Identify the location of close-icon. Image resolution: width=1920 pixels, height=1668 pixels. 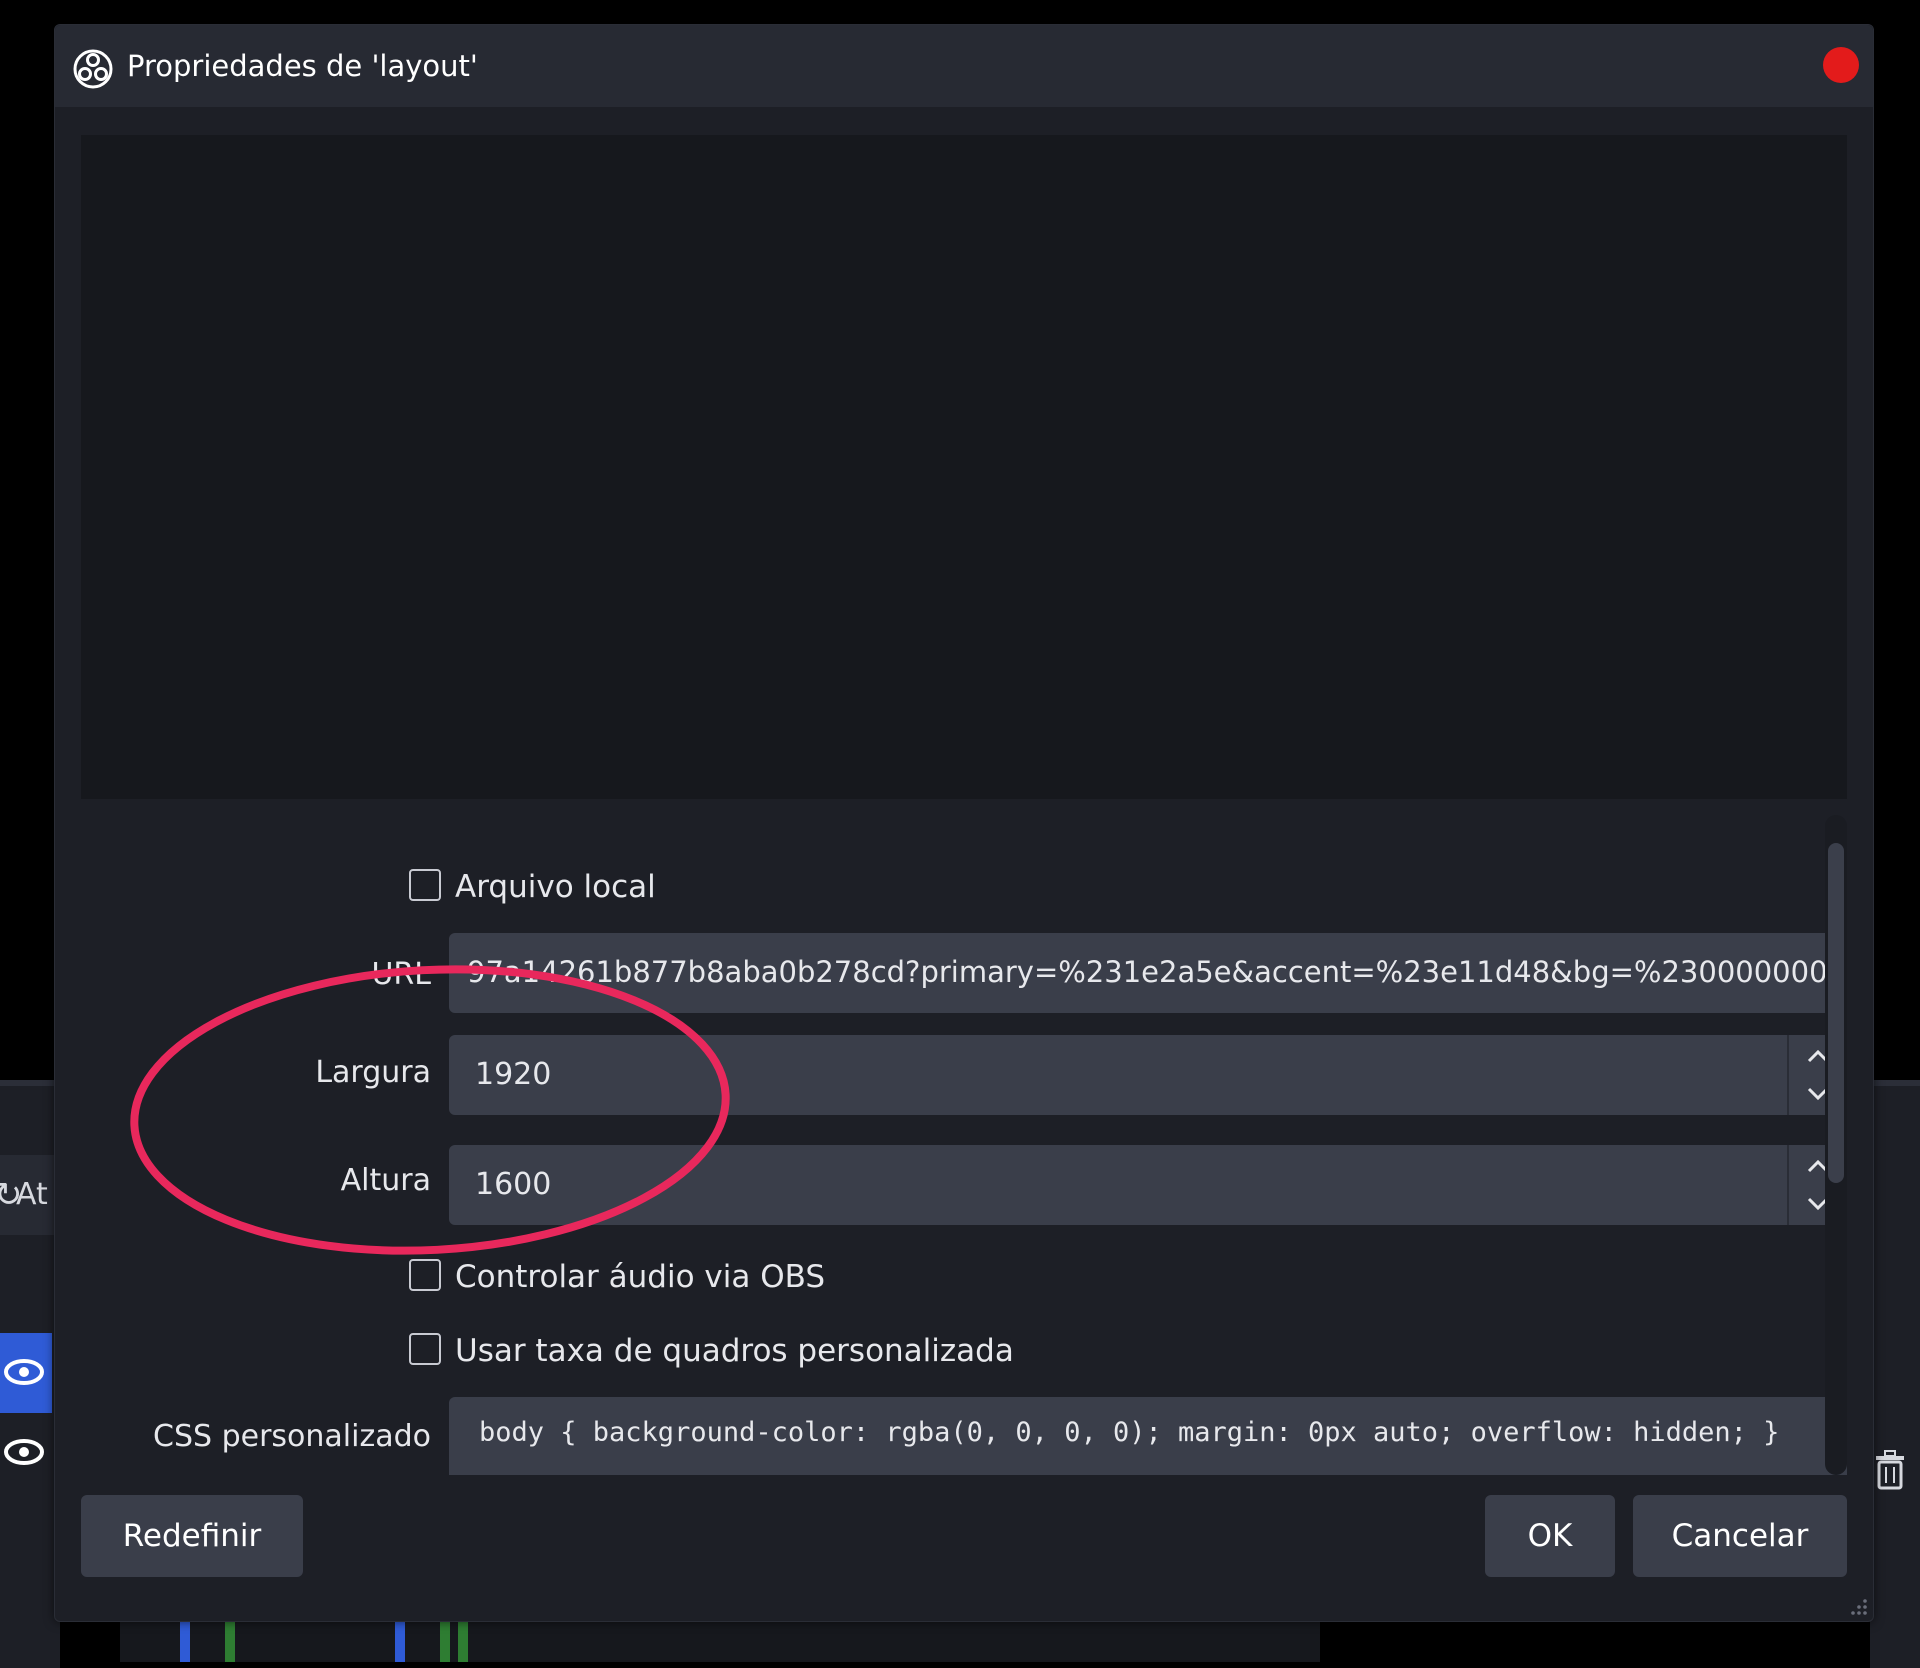
(1841, 65).